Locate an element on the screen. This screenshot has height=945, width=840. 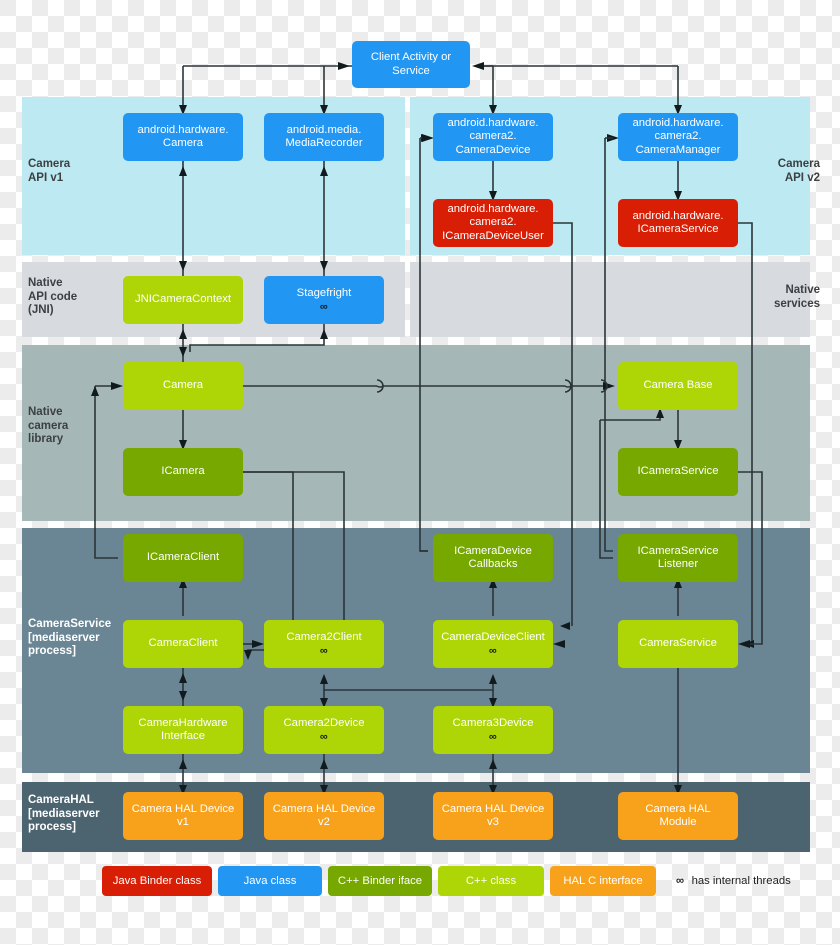
node-label: CameraHardware Interface is located at coordinates (183, 729).